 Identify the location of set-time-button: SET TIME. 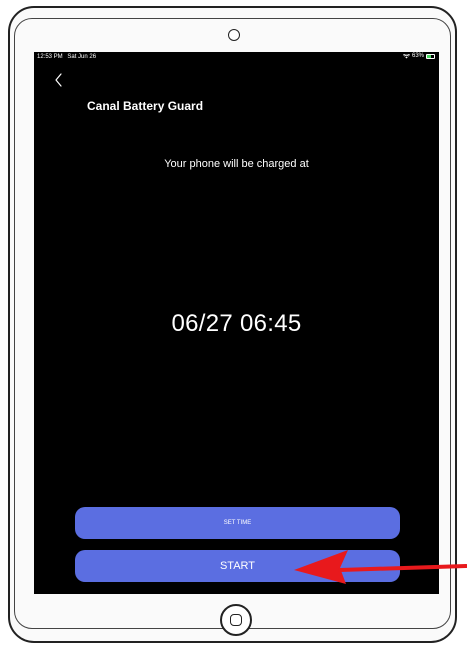
(237, 523).